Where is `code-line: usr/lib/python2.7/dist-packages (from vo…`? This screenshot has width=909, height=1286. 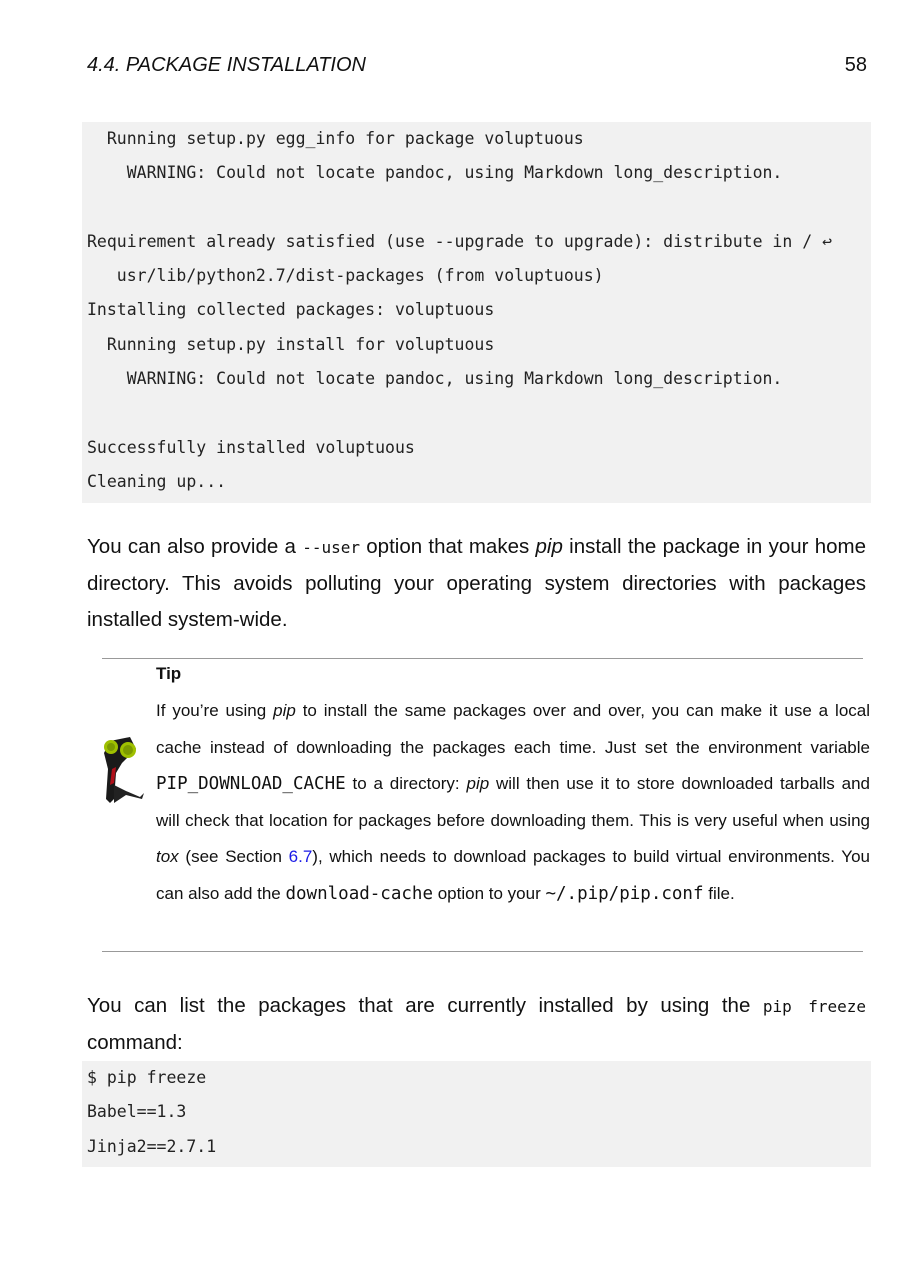
code-line: usr/lib/python2.7/dist-packages (from vo… is located at coordinates (345, 276).